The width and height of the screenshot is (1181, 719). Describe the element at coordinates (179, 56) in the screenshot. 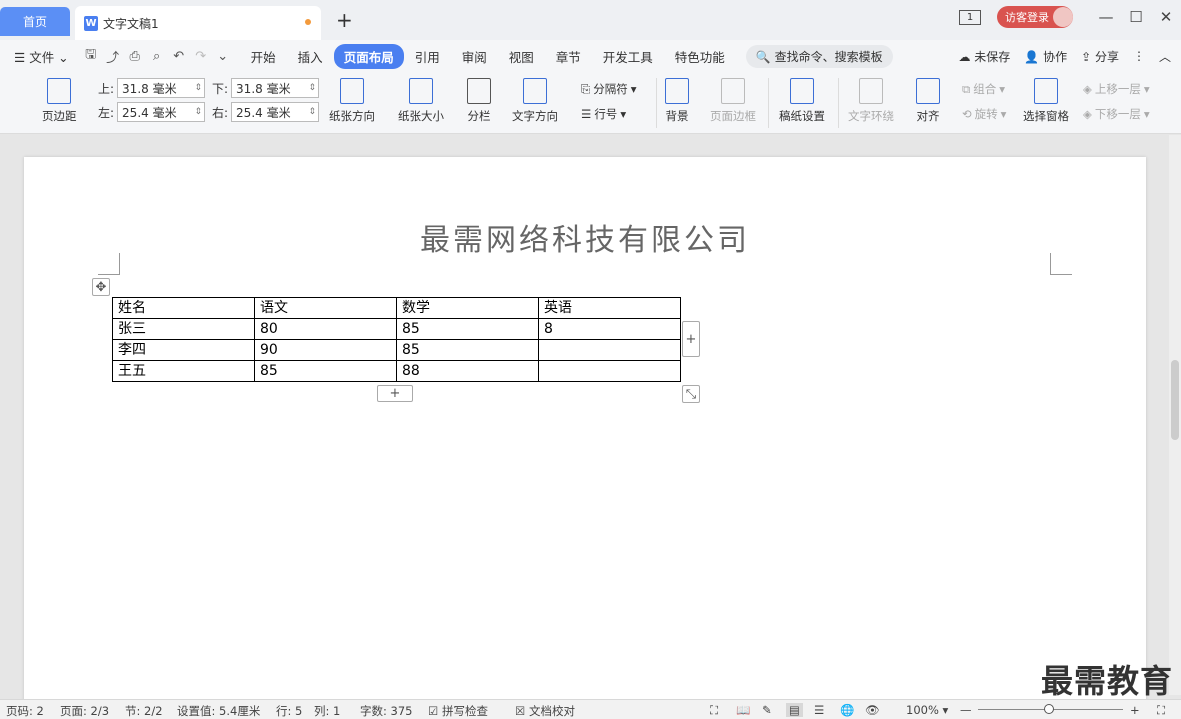

I see `undo-icon: ↶` at that location.